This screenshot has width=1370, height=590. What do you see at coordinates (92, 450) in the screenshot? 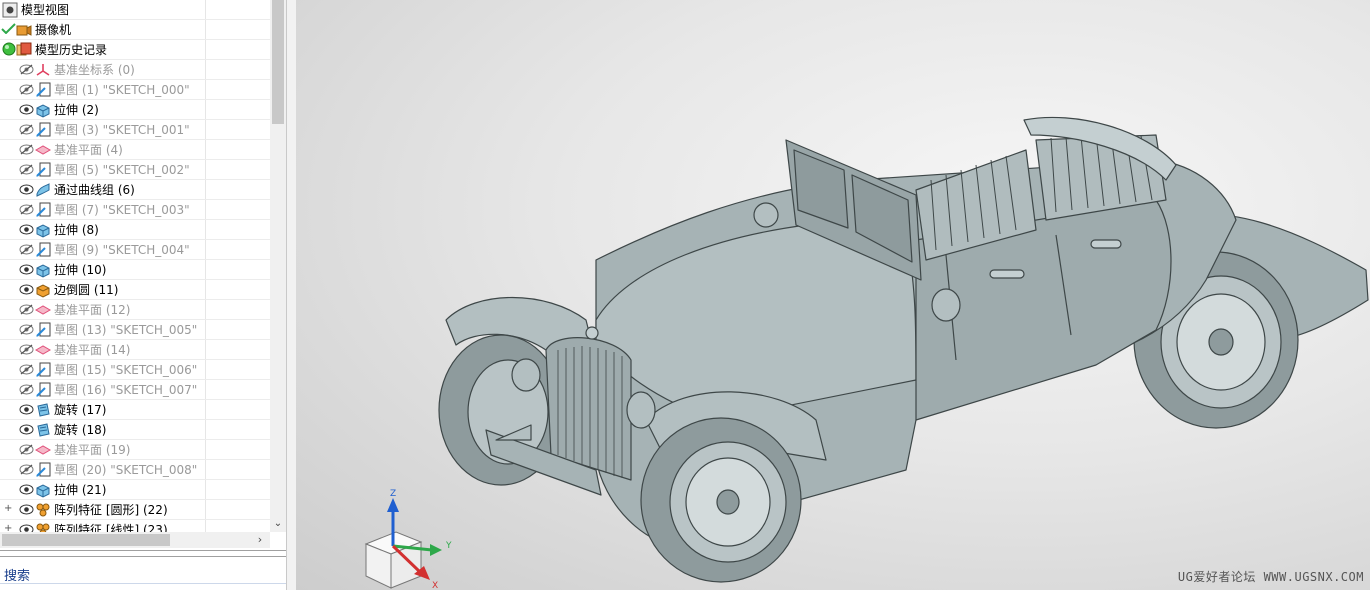
I see `tree-node-label: 基准平面 (19)` at bounding box center [92, 450].